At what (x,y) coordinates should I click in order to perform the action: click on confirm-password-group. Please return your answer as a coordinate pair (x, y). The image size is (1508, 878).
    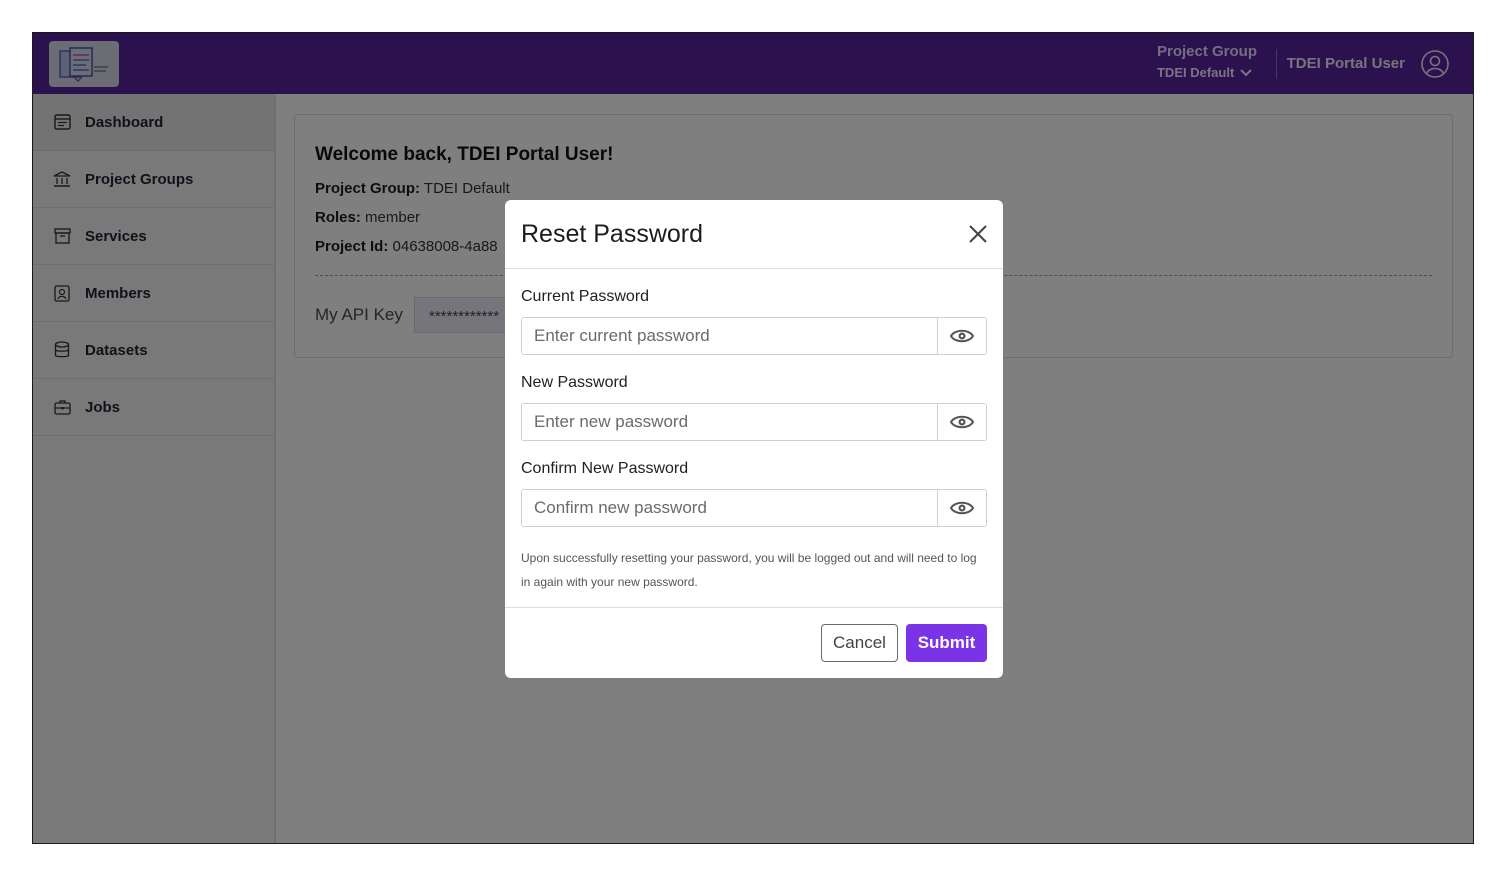
    Looking at the image, I should click on (754, 508).